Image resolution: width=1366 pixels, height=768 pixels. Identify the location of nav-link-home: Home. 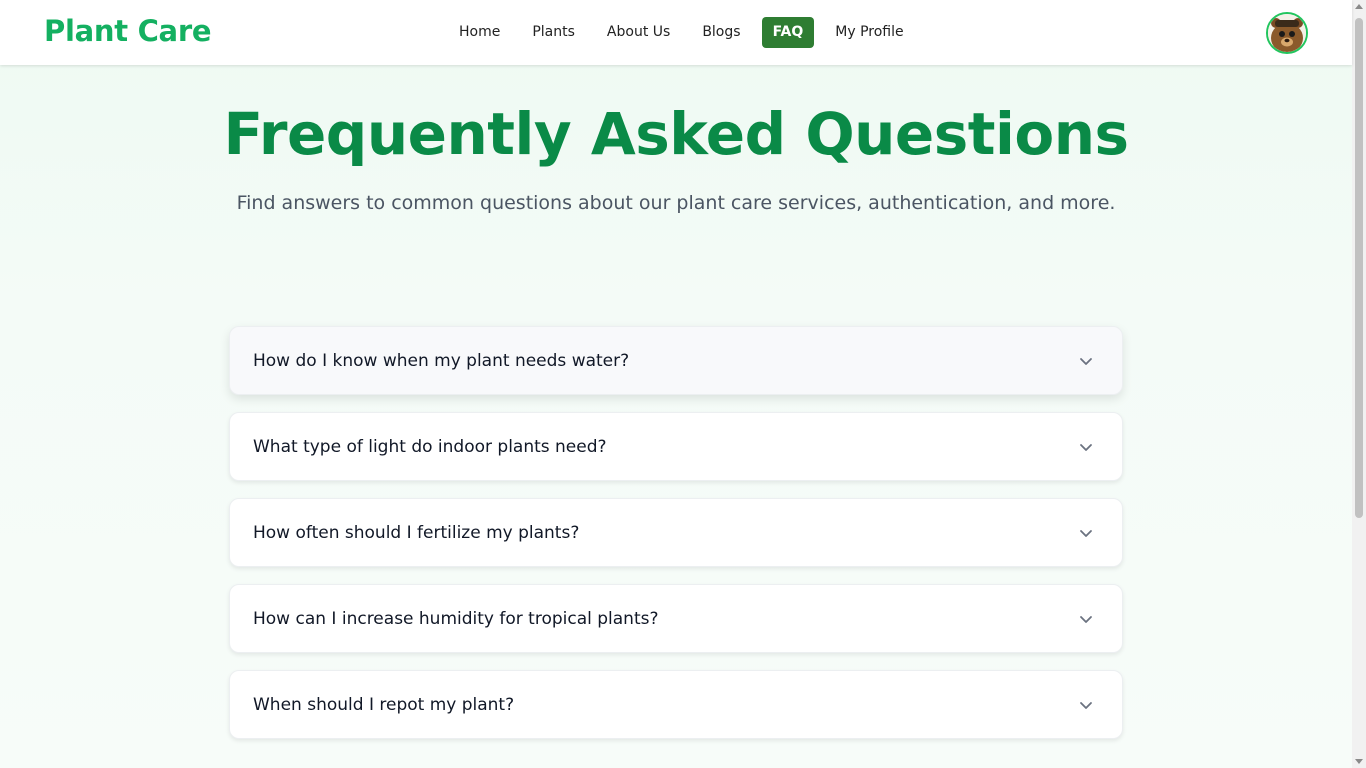
(479, 32).